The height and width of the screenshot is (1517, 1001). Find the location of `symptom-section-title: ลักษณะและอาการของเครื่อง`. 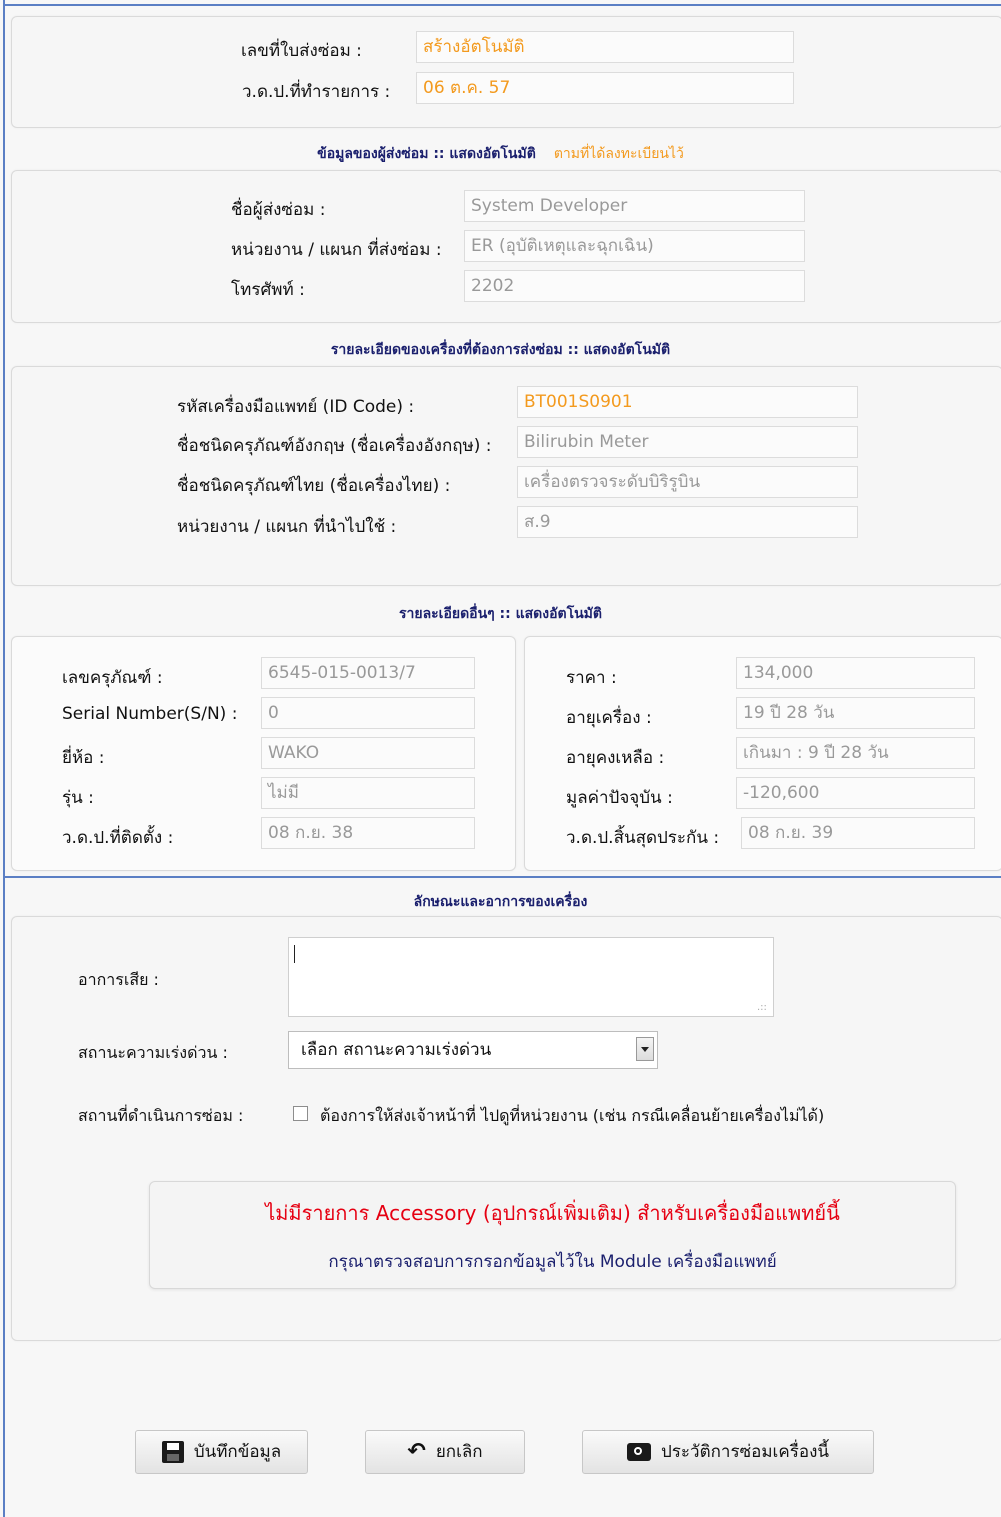

symptom-section-title: ลักษณะและอาการของเครื่อง is located at coordinates (500, 902).